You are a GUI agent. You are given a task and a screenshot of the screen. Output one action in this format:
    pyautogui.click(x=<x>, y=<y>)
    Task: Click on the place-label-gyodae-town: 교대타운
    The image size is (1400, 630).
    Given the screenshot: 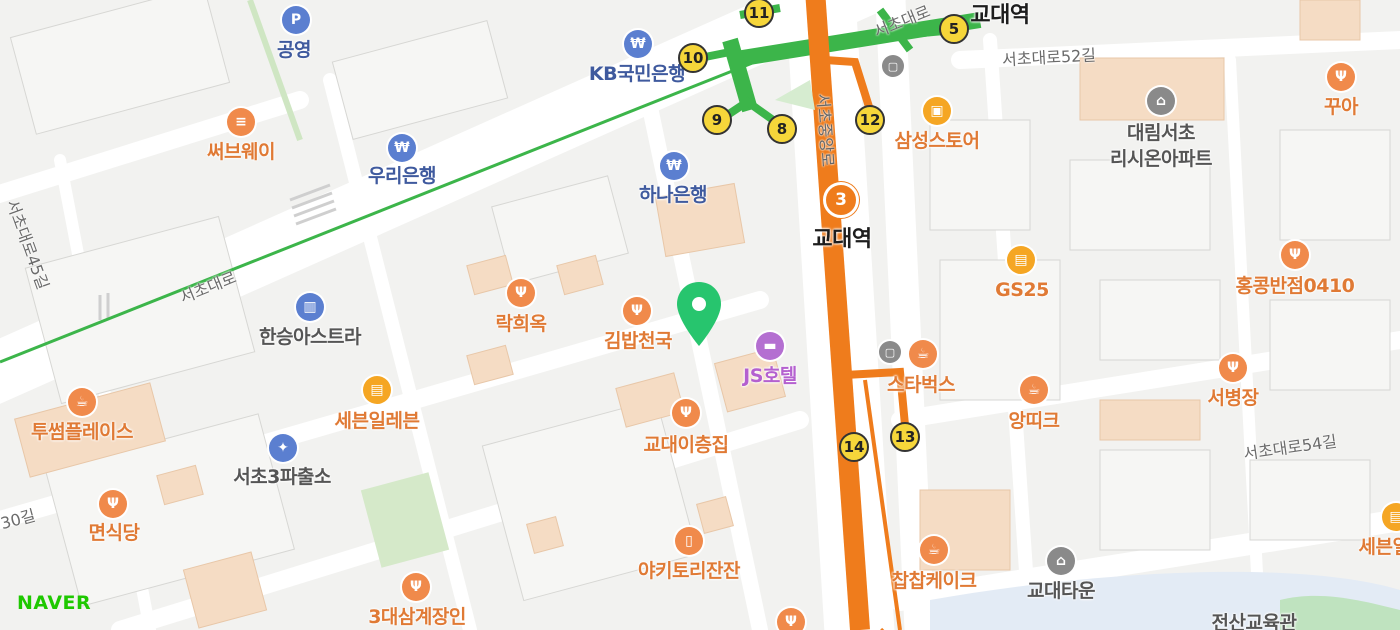 What is the action you would take?
    pyautogui.click(x=1061, y=591)
    